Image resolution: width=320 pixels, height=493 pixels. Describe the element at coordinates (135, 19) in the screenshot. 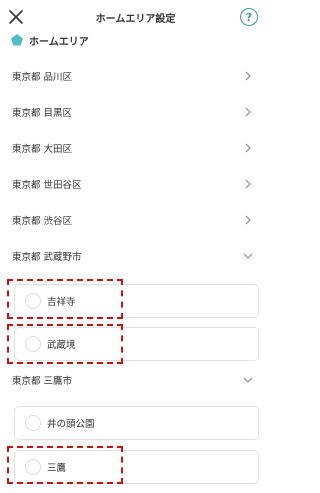

I see `page-title: ホームエリア設定` at that location.